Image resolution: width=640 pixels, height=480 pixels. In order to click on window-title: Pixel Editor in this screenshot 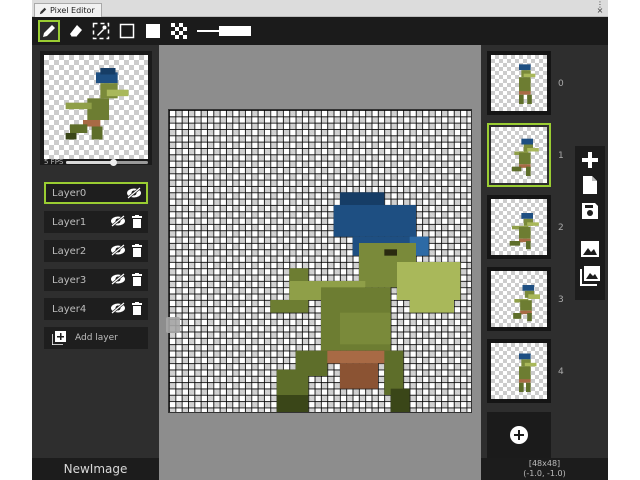, I will do `click(72, 10)`.